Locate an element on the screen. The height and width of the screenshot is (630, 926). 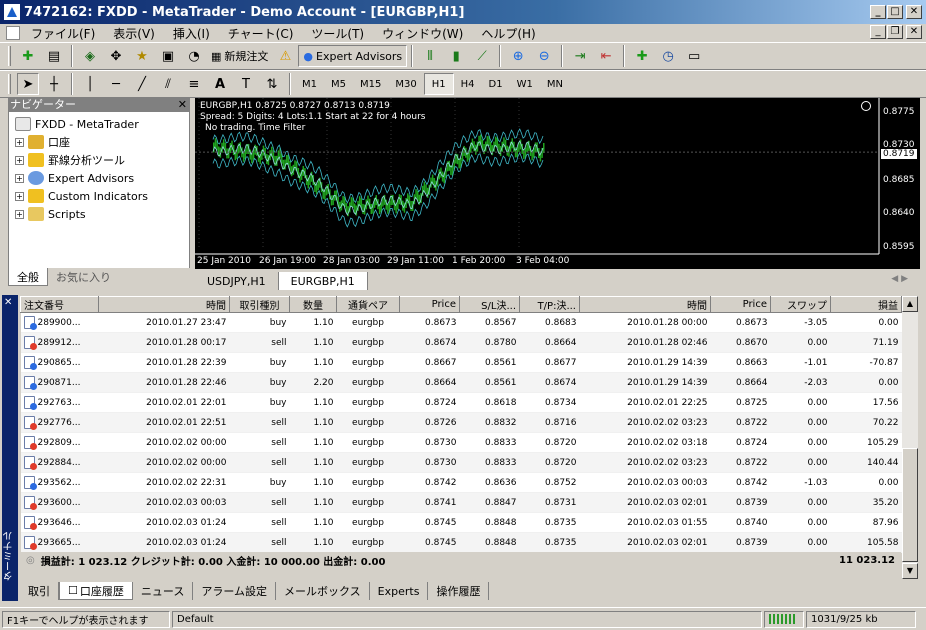
market-watch-icon: ◈ is located at coordinates (90, 56).